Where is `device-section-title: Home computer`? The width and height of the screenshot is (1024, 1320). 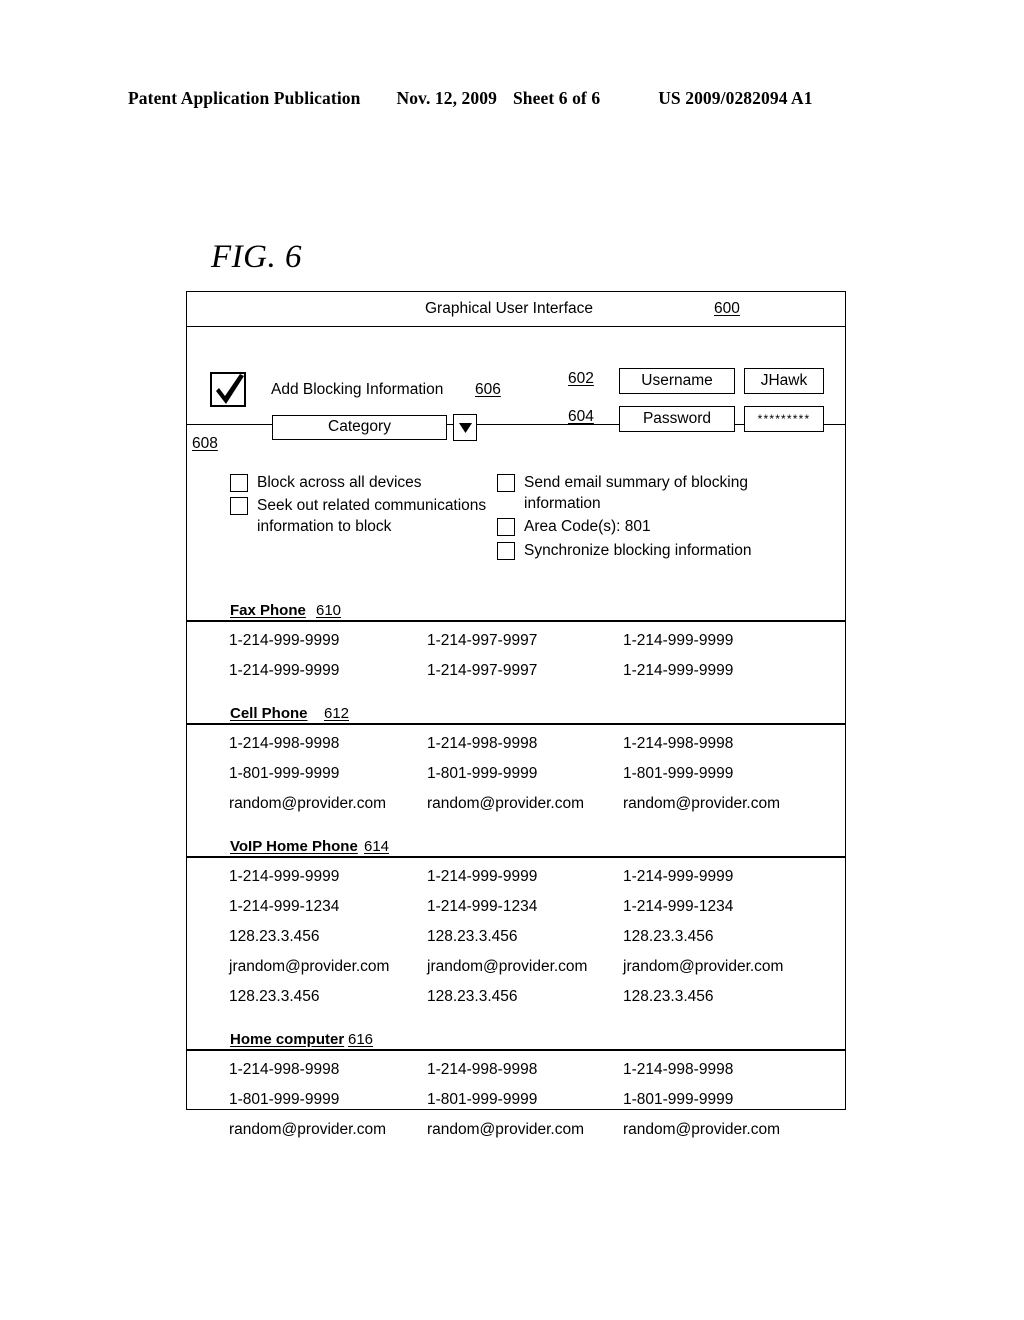
device-section-title: Home computer is located at coordinates (287, 1039).